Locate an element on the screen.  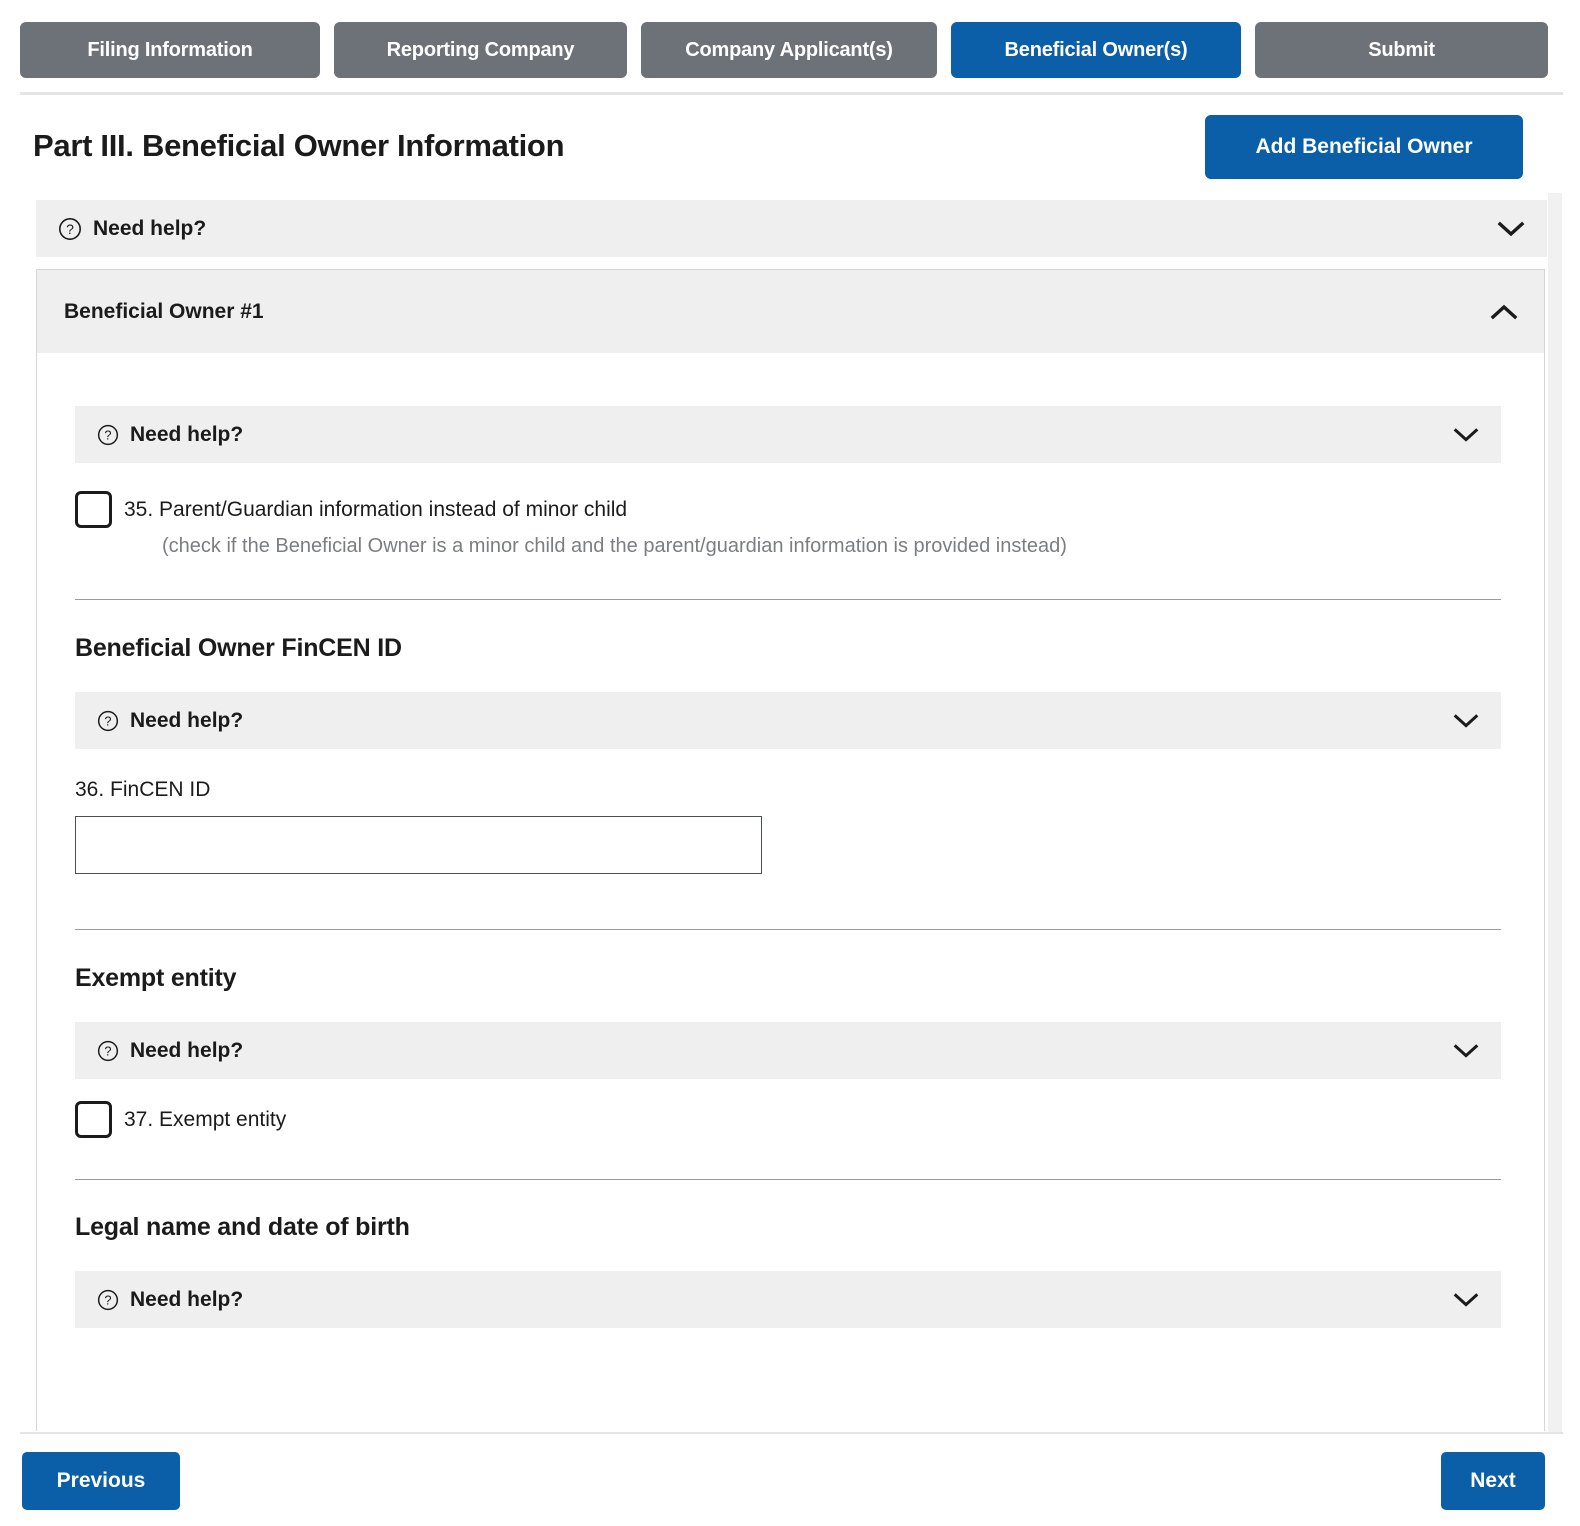
need-help-accordion-part3: ? Need help? is located at coordinates (791, 228).